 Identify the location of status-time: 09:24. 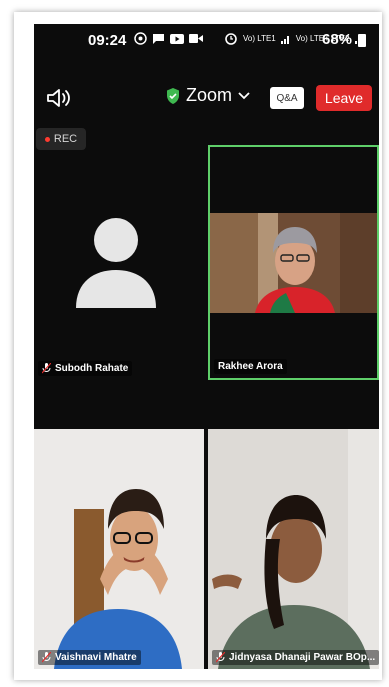
(107, 40).